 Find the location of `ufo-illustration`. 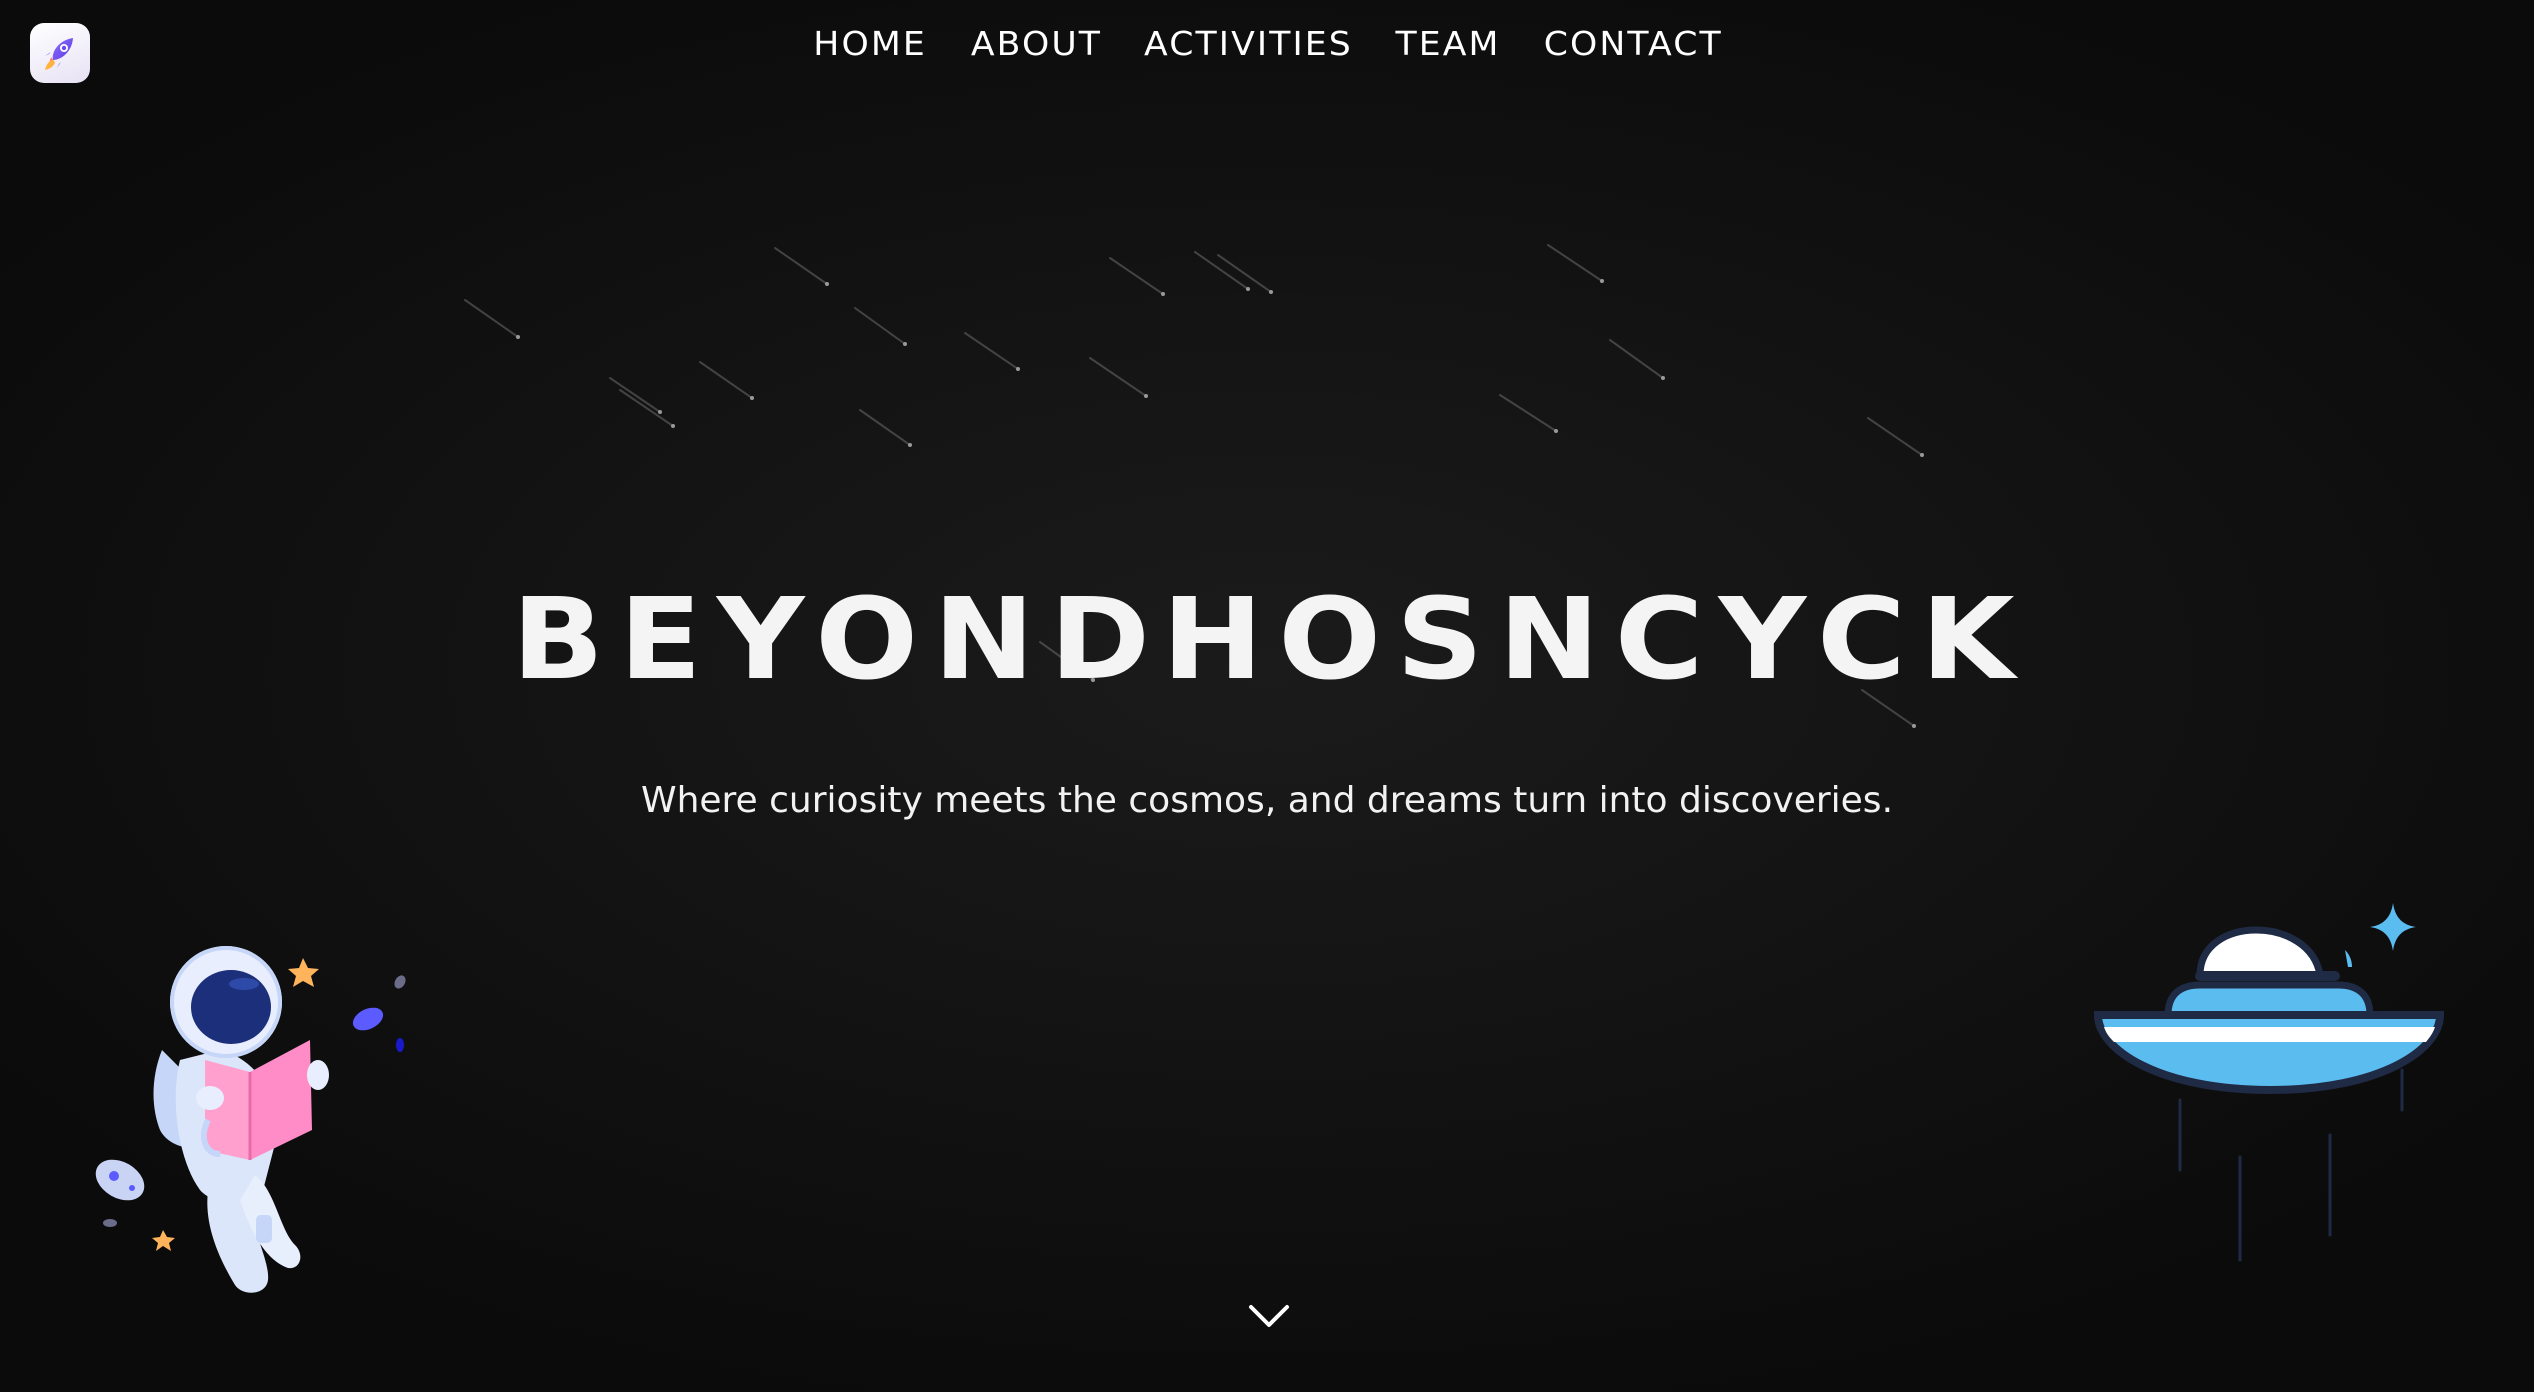

ufo-illustration is located at coordinates (2269, 1082).